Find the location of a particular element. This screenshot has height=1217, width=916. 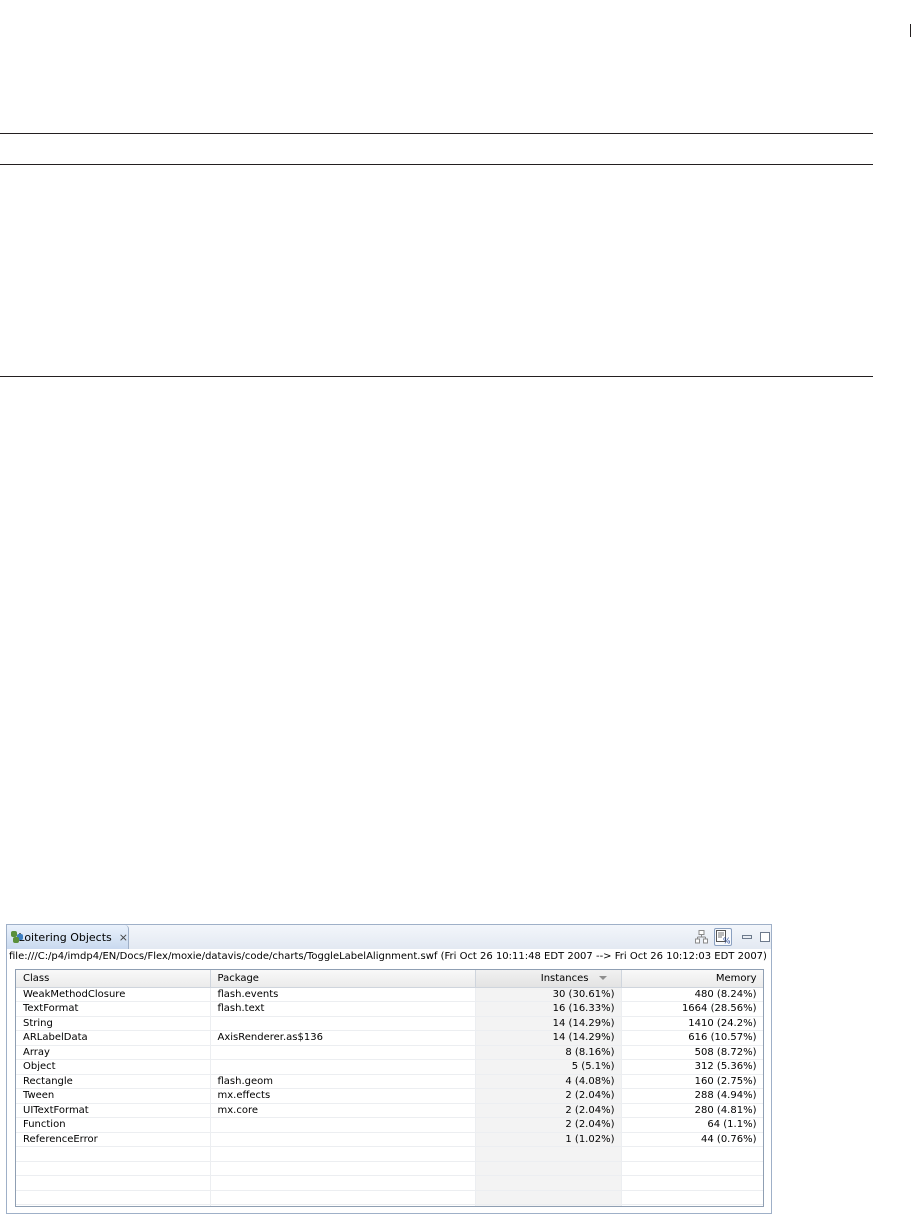

column-header-label: Memory is located at coordinates (736, 978).